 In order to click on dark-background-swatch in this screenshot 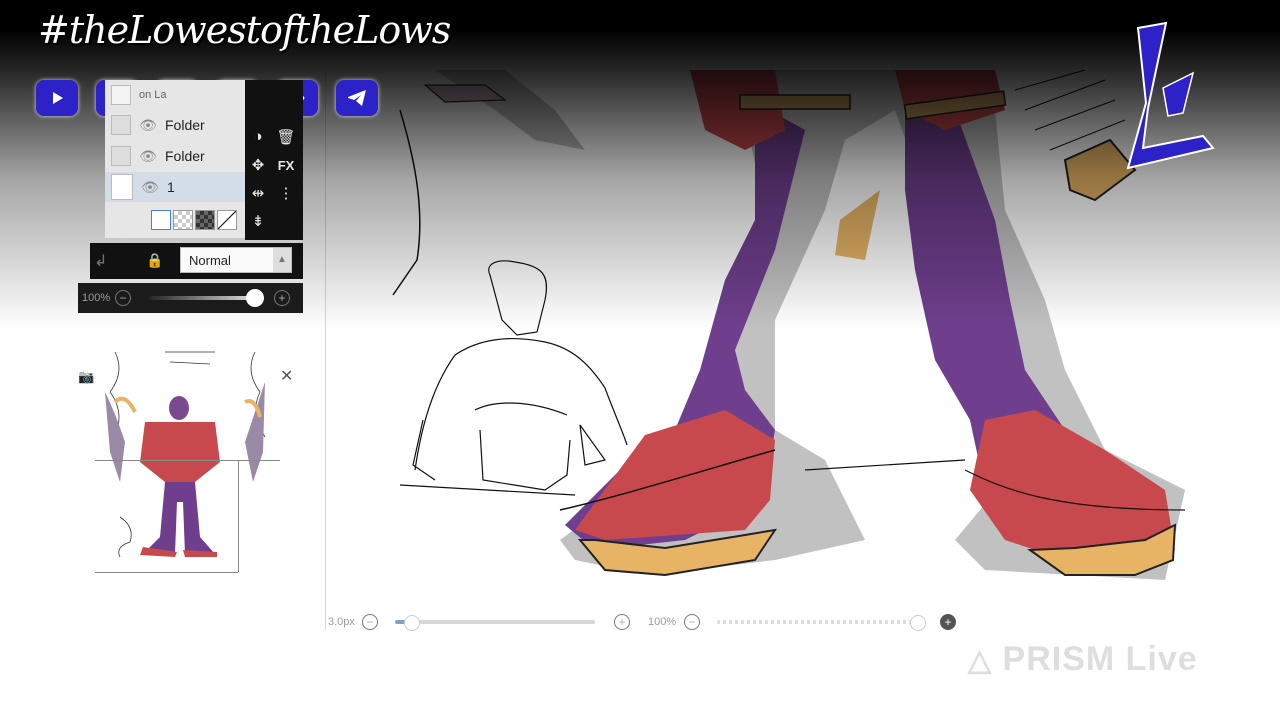, I will do `click(205, 220)`.